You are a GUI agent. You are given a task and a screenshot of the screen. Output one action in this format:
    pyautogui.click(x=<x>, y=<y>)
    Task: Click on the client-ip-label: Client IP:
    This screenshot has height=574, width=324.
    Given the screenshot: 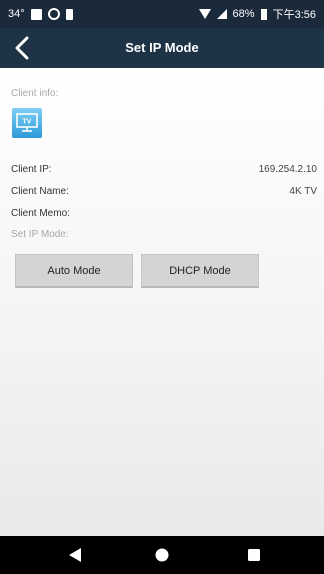 What is the action you would take?
    pyautogui.click(x=31, y=169)
    